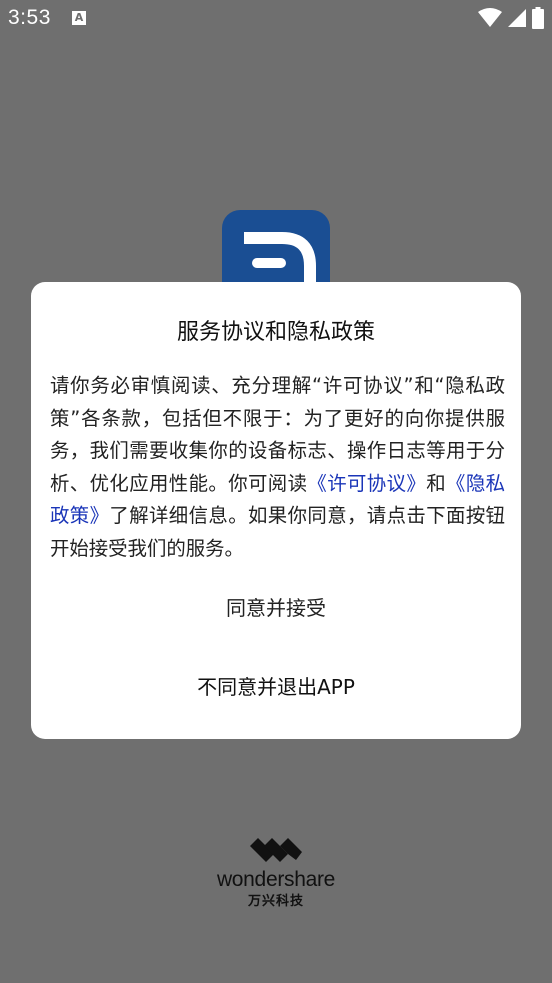 Image resolution: width=552 pixels, height=983 pixels. I want to click on wondershare-logo-icon, so click(276, 850).